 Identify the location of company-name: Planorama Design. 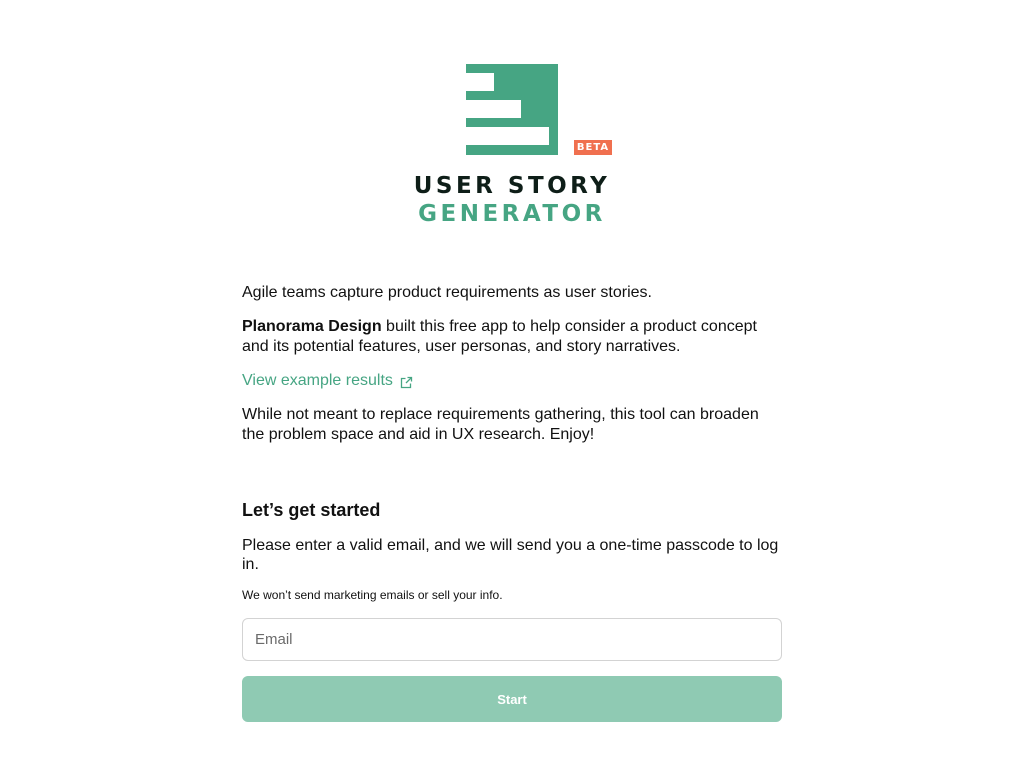
(312, 326).